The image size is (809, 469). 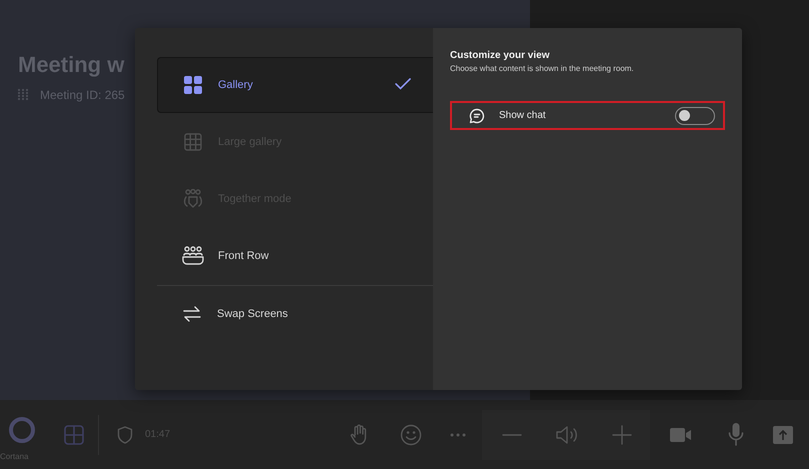 What do you see at coordinates (125, 435) in the screenshot?
I see `shield-icon` at bounding box center [125, 435].